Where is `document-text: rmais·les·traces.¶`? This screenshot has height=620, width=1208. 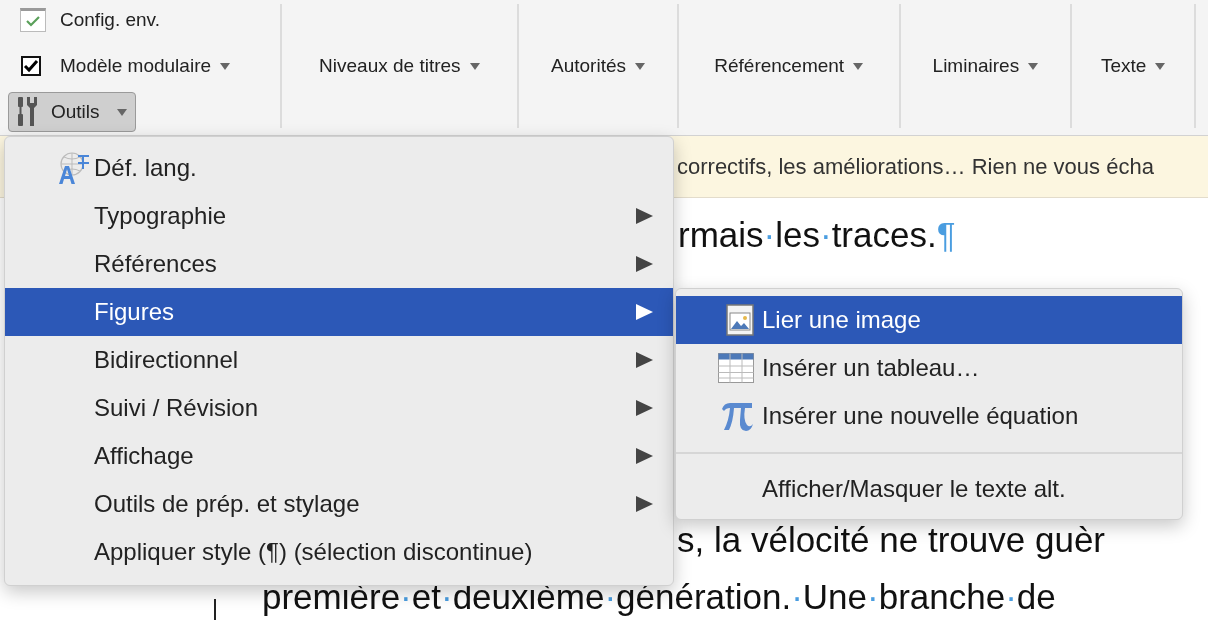 document-text: rmais·les·traces.¶ is located at coordinates (817, 235).